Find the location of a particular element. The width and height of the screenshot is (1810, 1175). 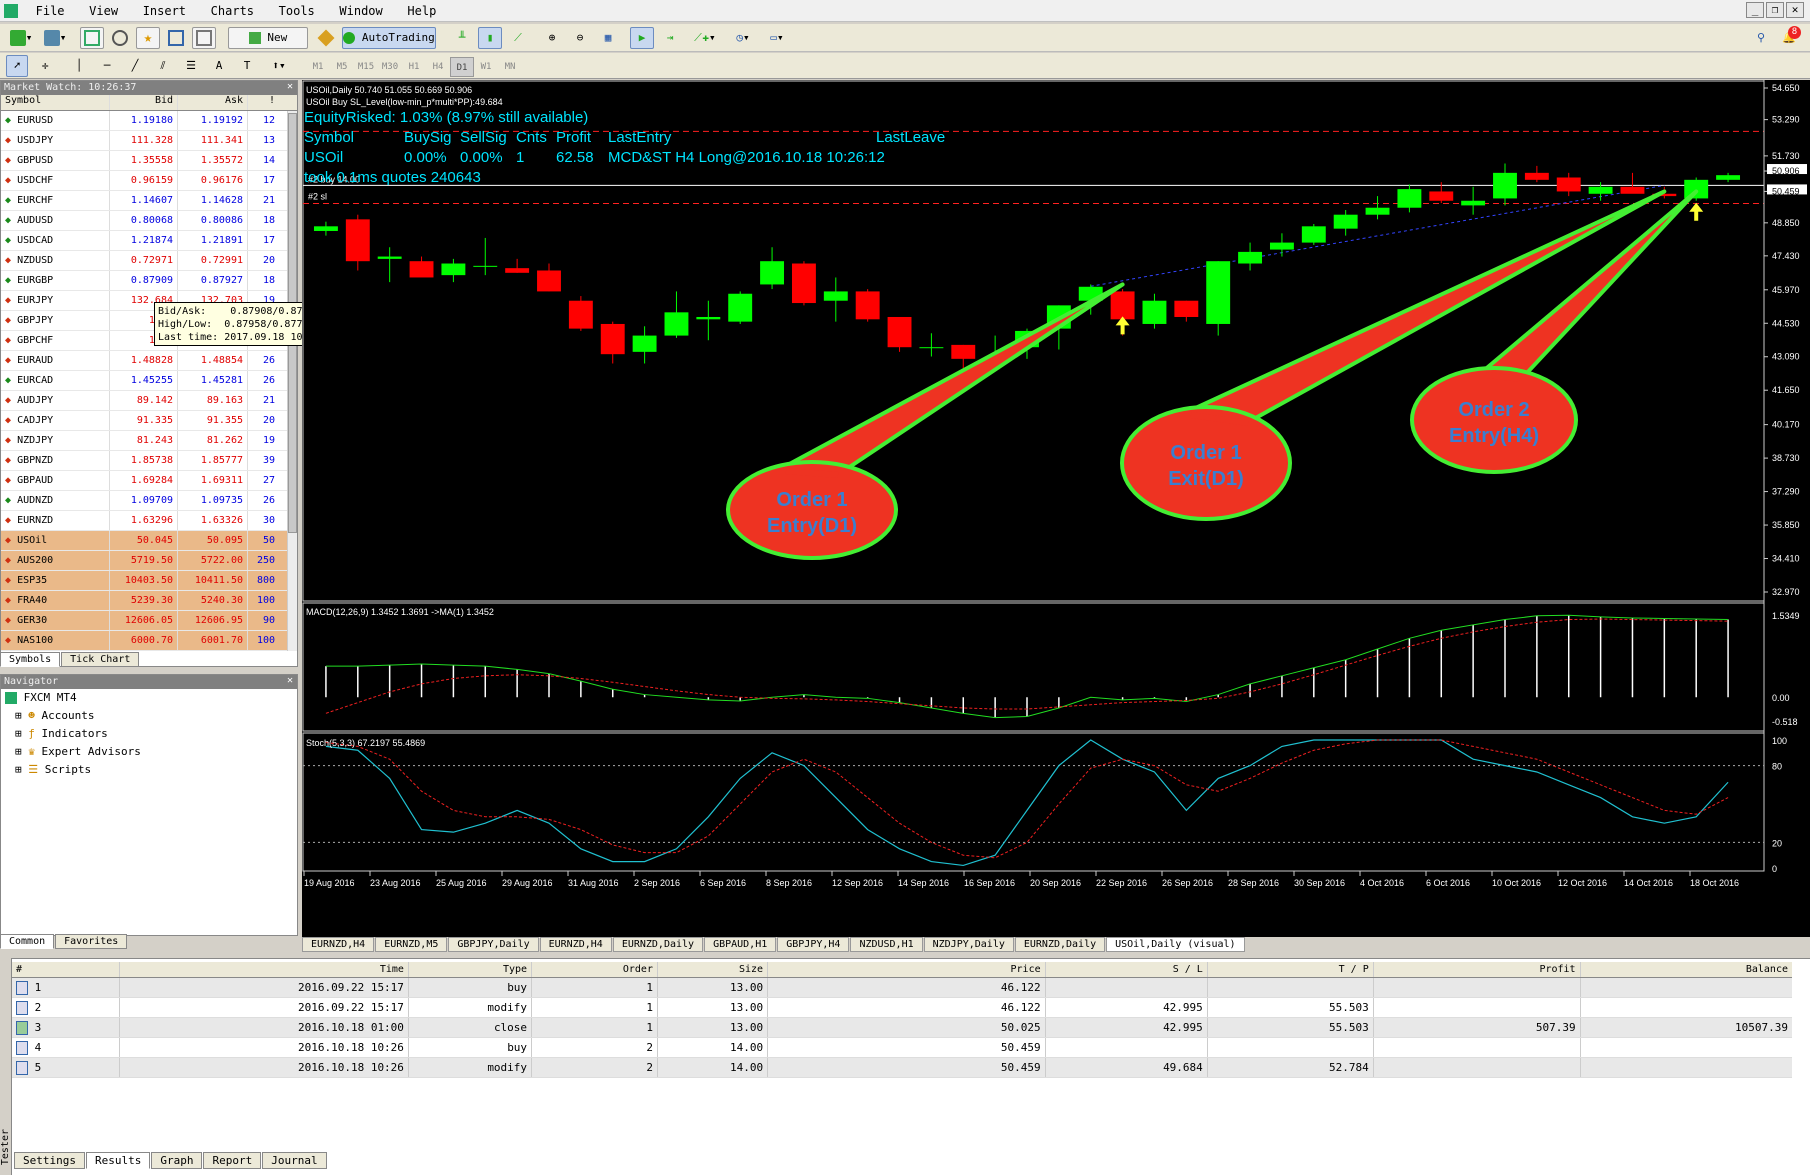

chart-tab: GBPJPY,H4 is located at coordinates (813, 944).